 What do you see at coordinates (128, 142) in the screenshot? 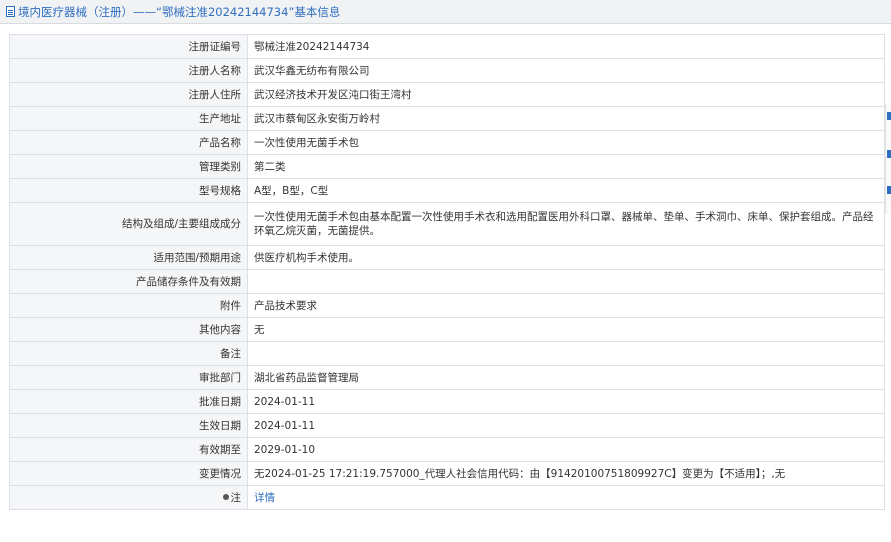
I see `row-label: 产品名称` at bounding box center [128, 142].